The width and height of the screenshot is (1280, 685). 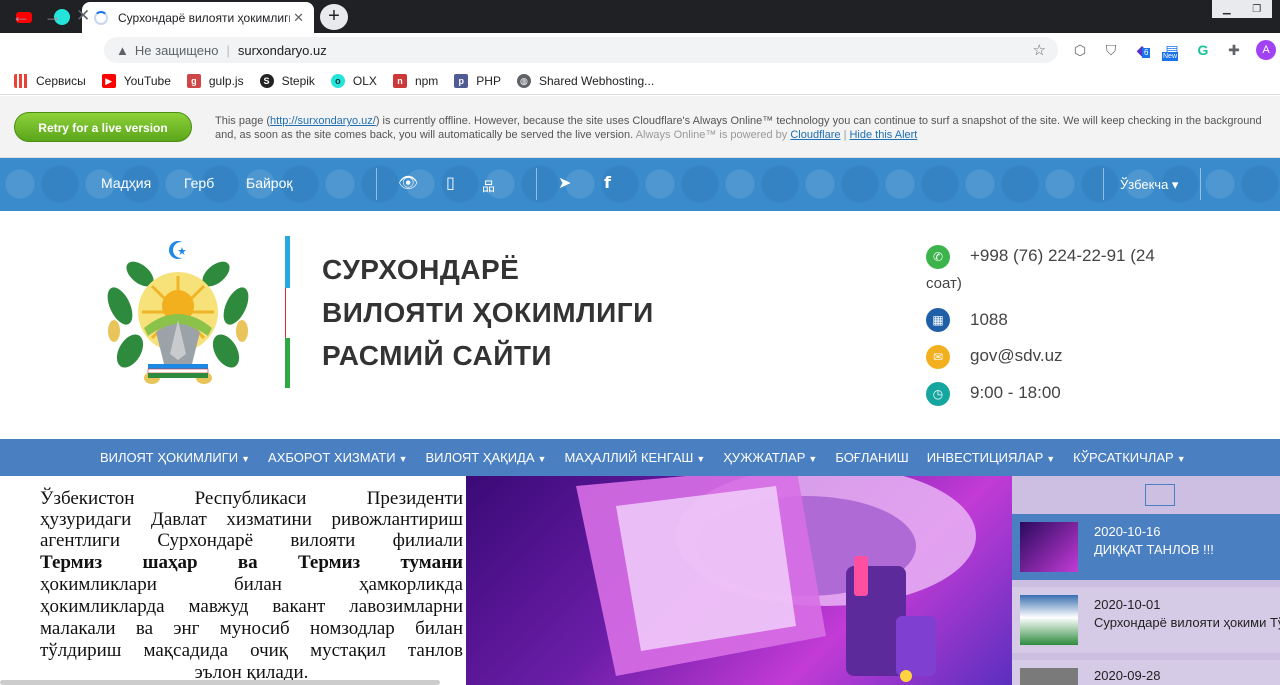 What do you see at coordinates (564, 183) in the screenshot?
I see `telegram-icon: ➤` at bounding box center [564, 183].